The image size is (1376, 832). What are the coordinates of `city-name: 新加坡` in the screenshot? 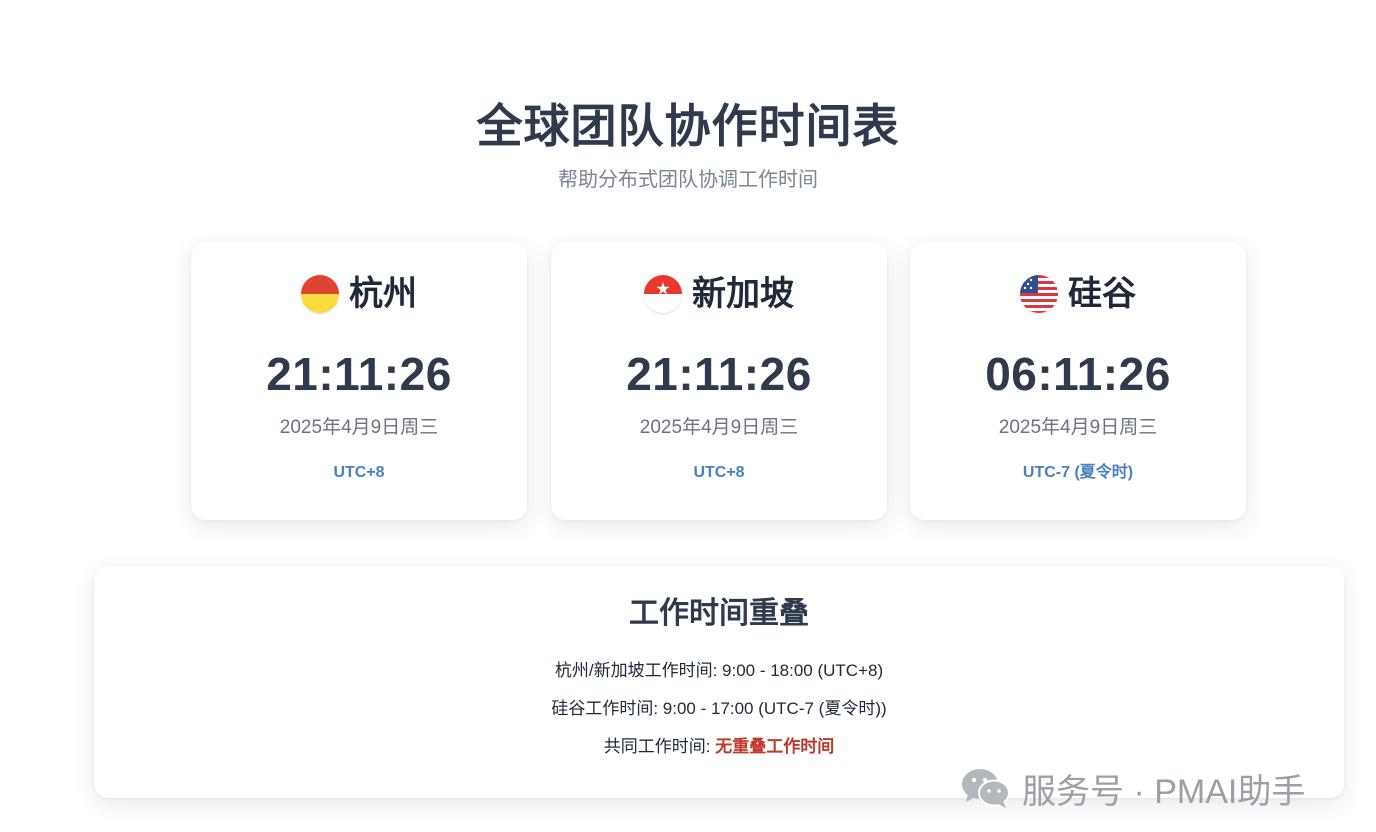 It's located at (743, 294).